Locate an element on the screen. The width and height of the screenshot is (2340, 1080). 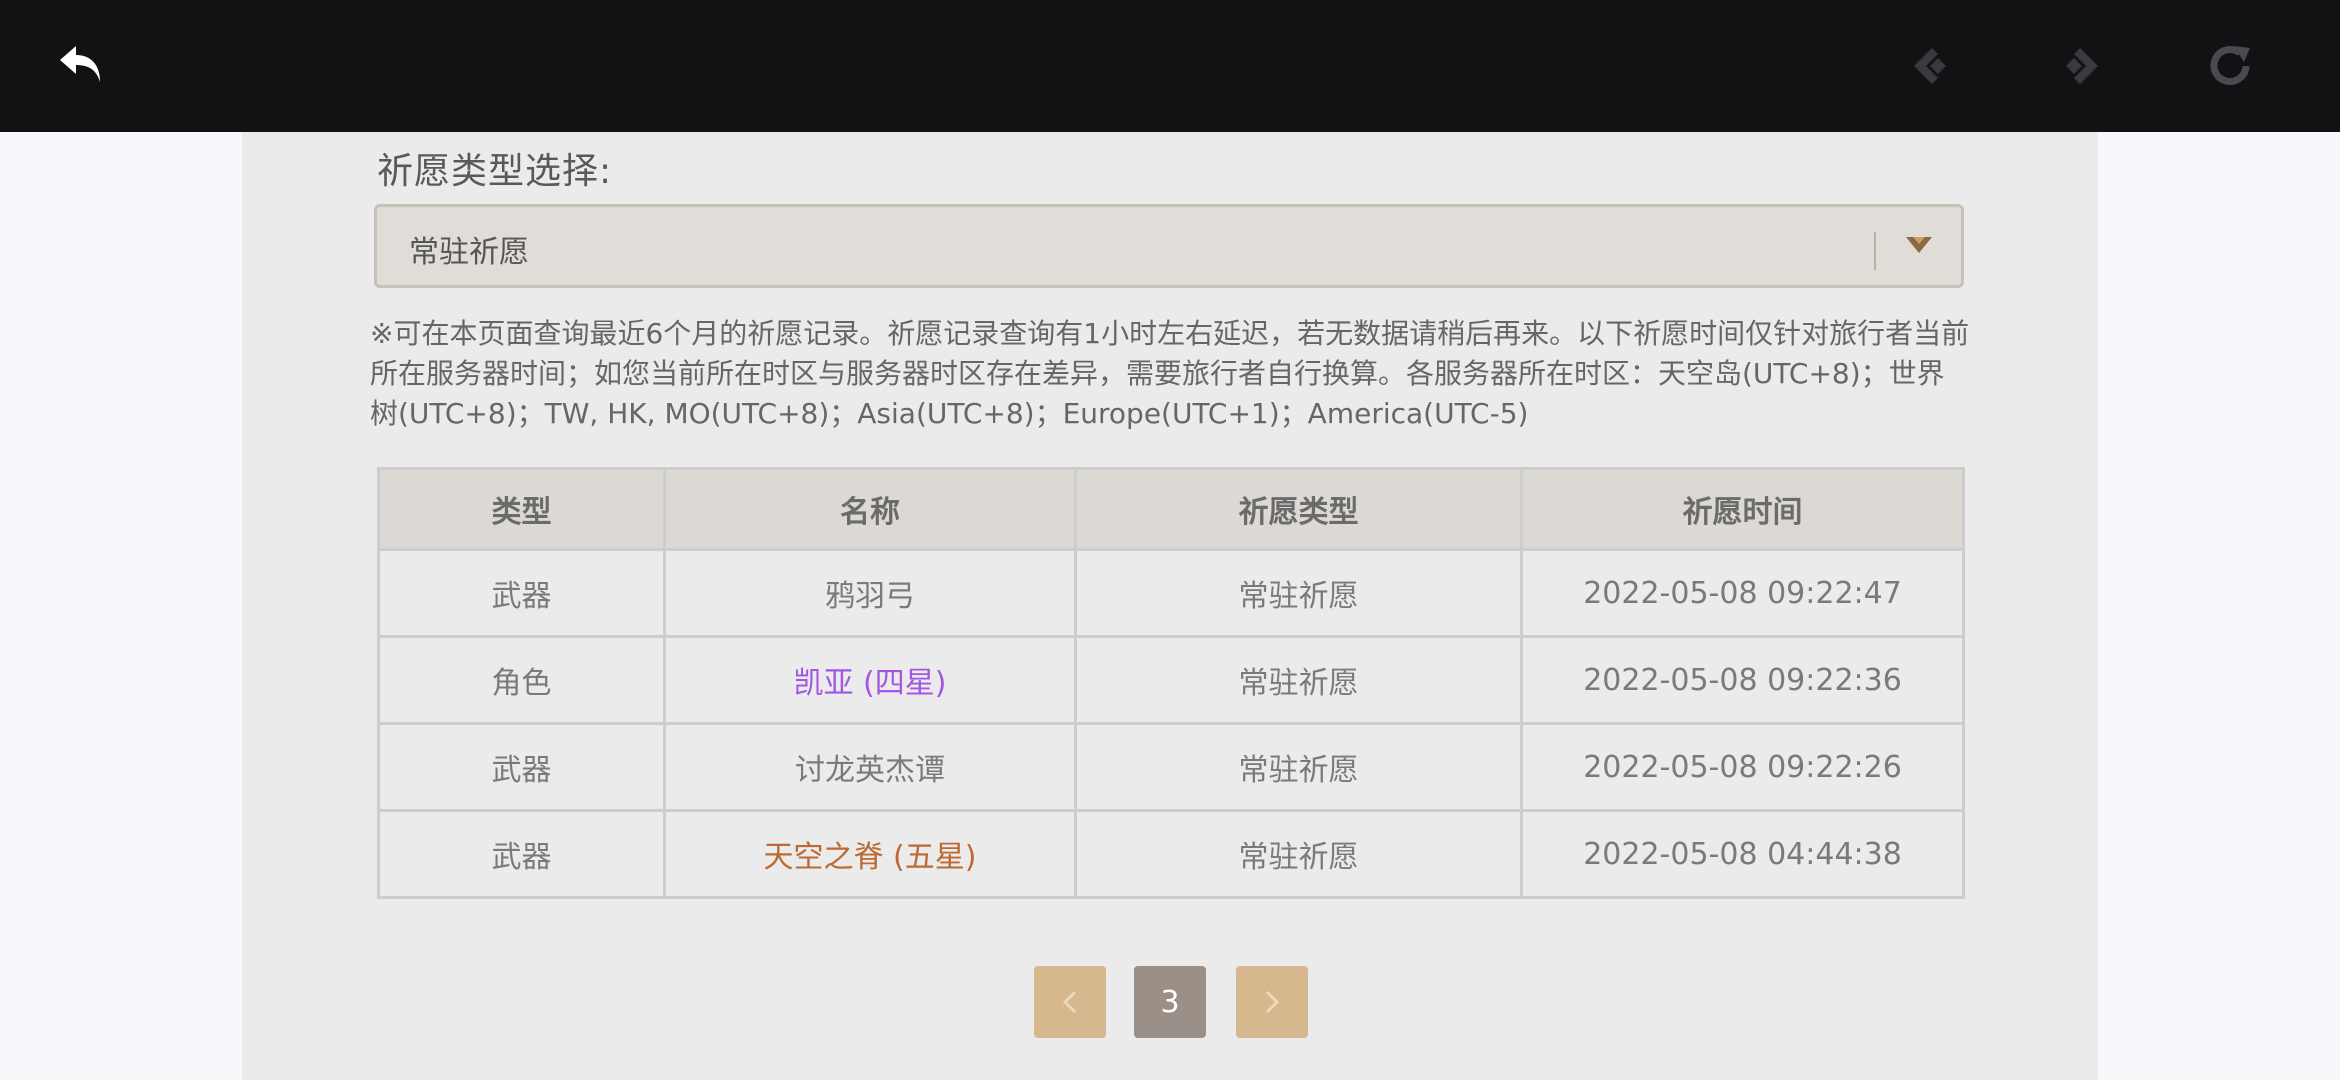
table-row: 角色 凯亚 (四星) 常驻祈愿 2022-05-08 09:22:36 is located at coordinates (1171, 680).